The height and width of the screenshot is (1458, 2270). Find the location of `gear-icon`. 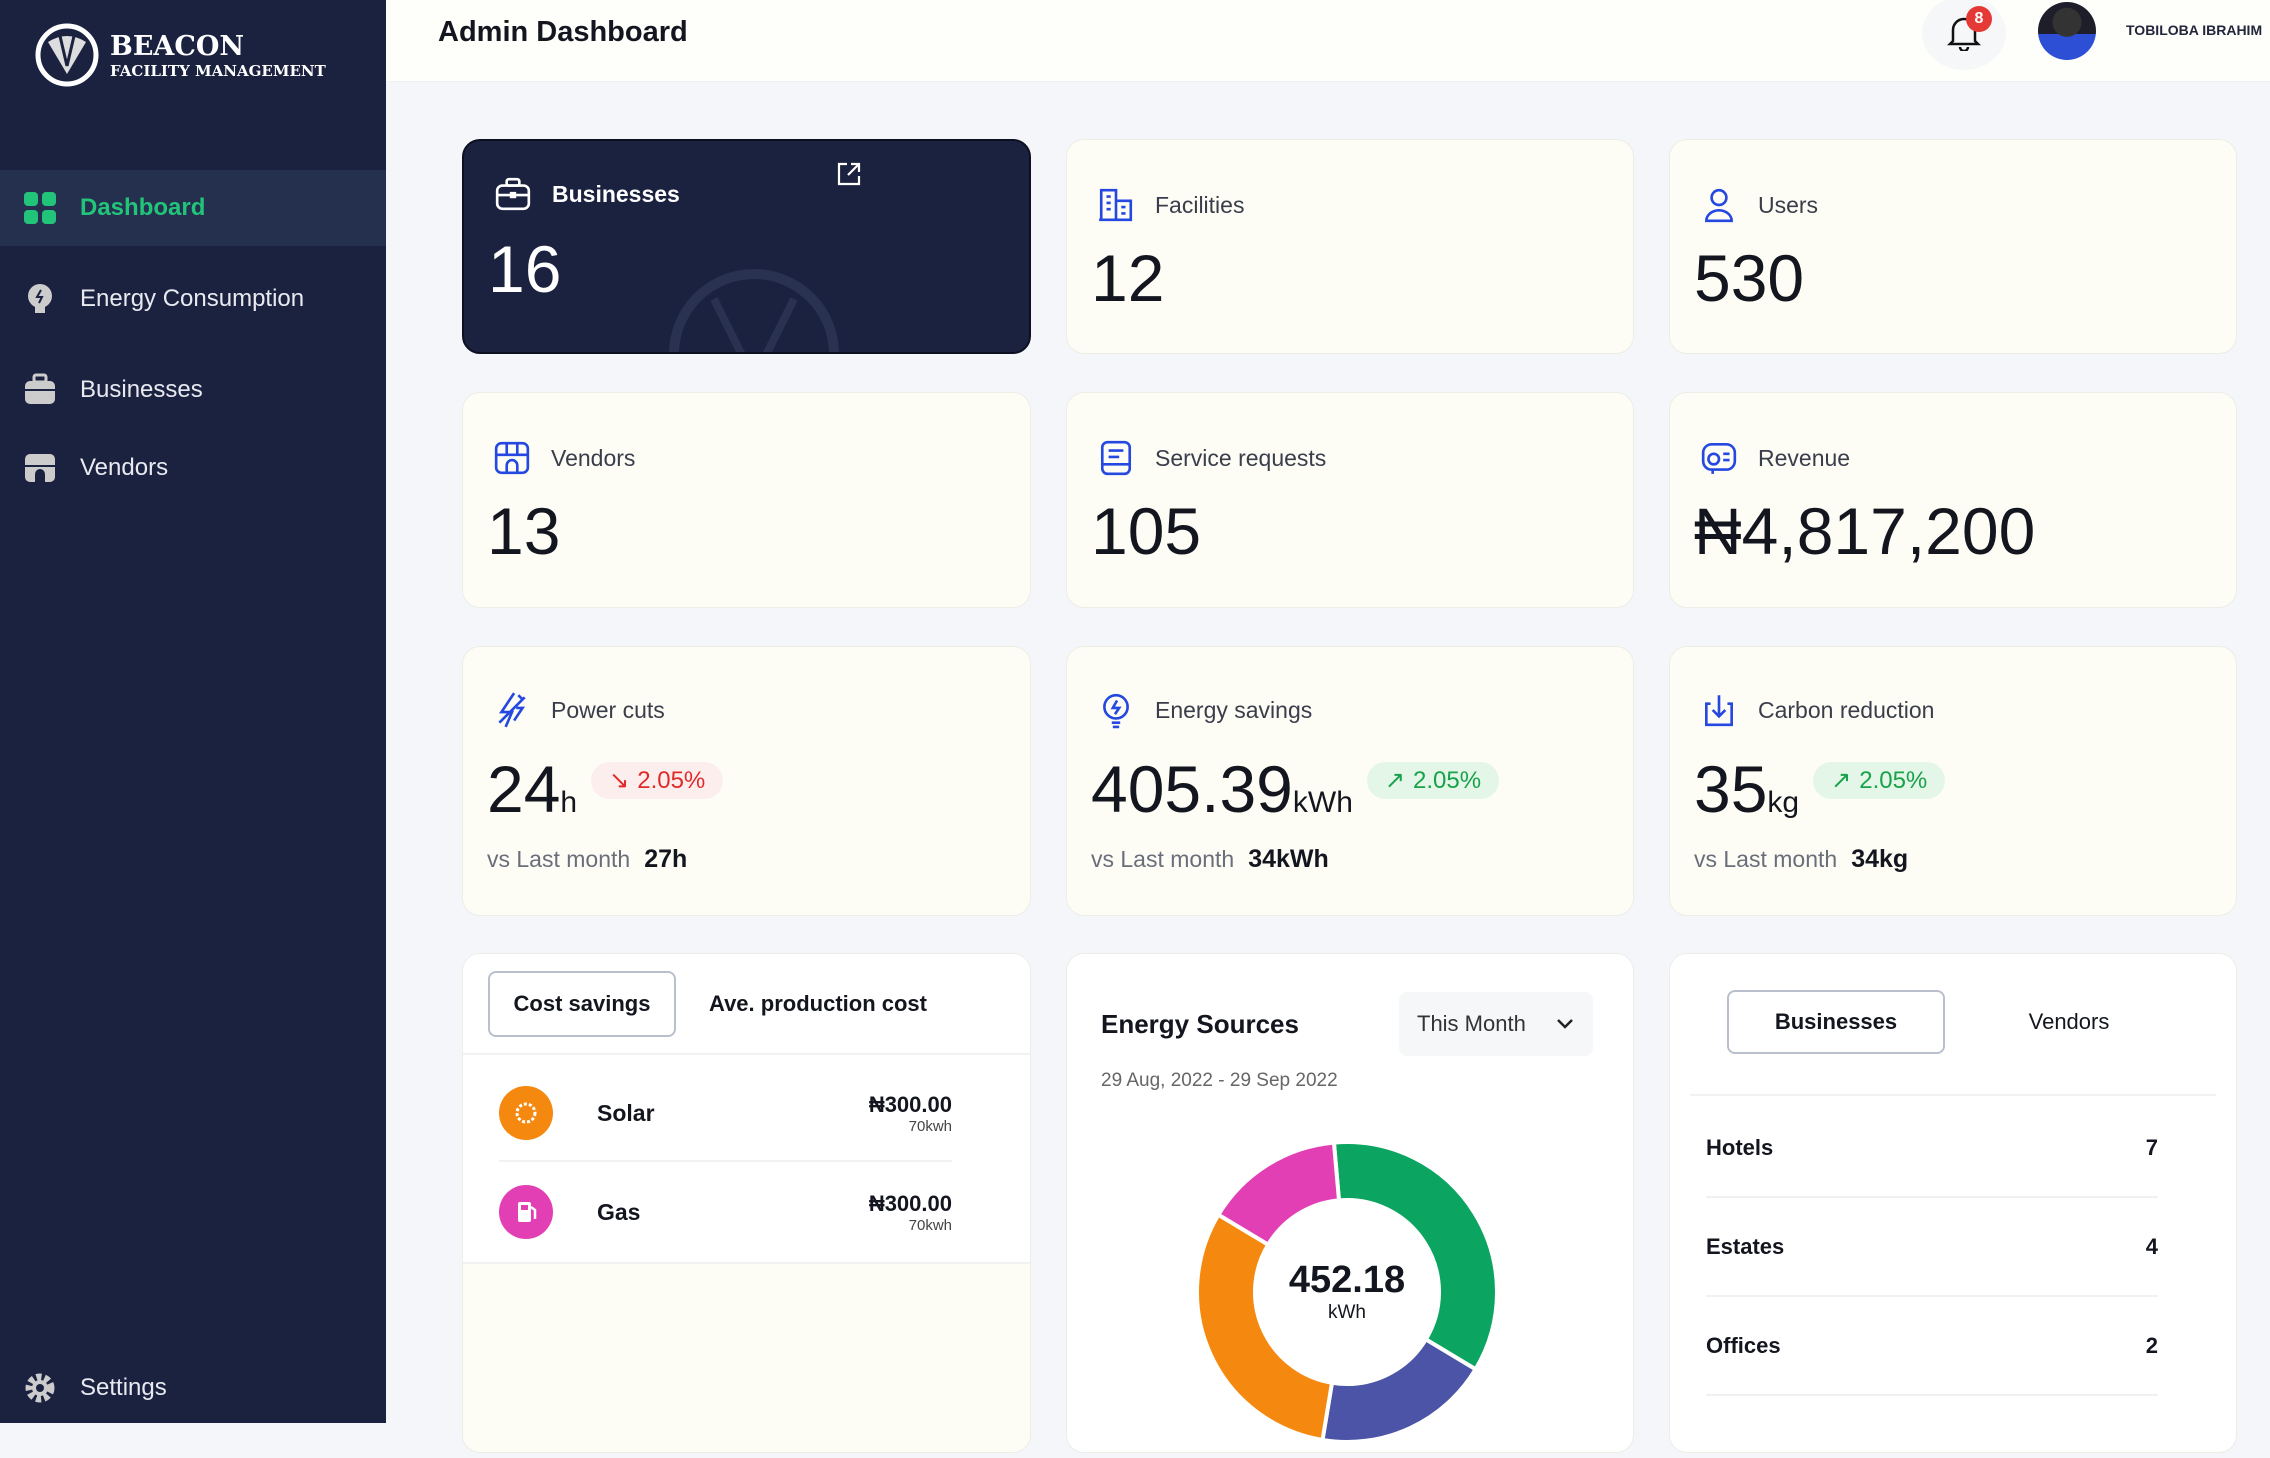

gear-icon is located at coordinates (40, 1388).